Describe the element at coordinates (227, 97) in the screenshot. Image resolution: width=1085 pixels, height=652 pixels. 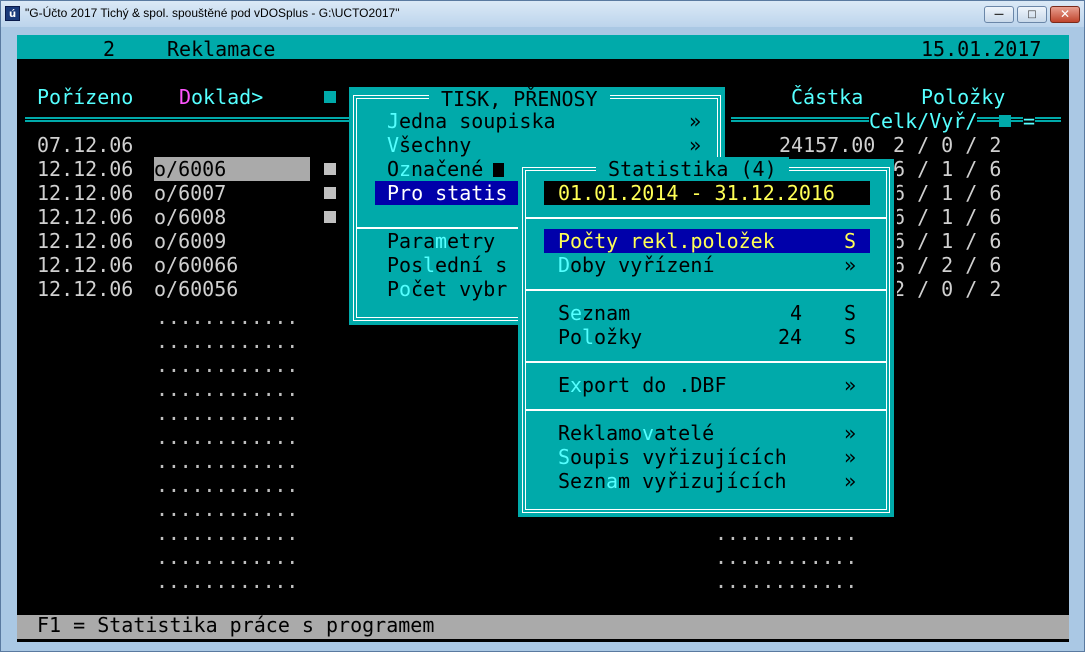
I see `col-doklad: oklad>` at that location.